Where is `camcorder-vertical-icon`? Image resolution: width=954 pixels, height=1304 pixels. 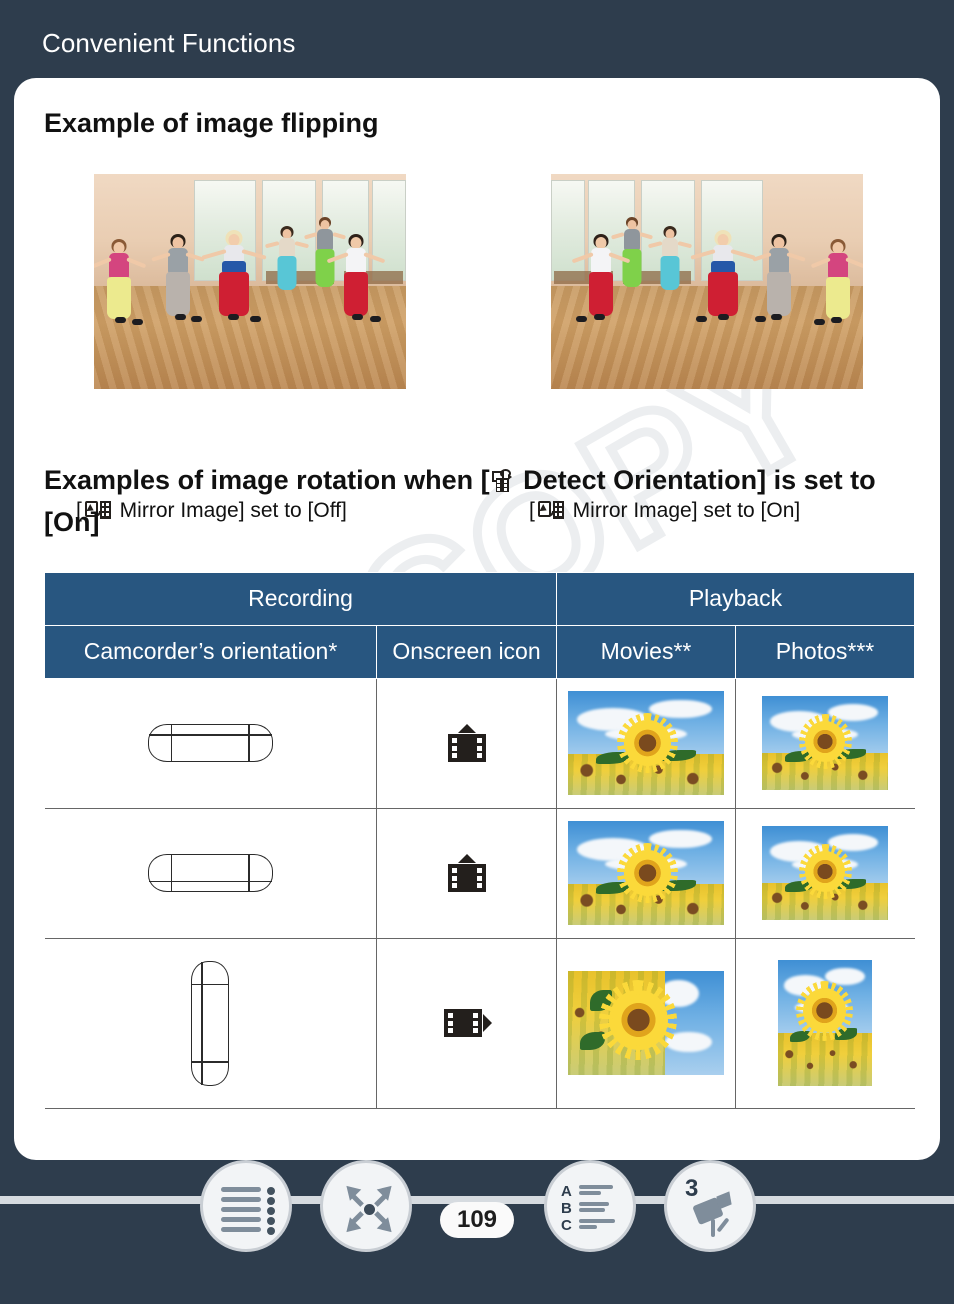
camcorder-vertical-icon is located at coordinates (210, 1023).